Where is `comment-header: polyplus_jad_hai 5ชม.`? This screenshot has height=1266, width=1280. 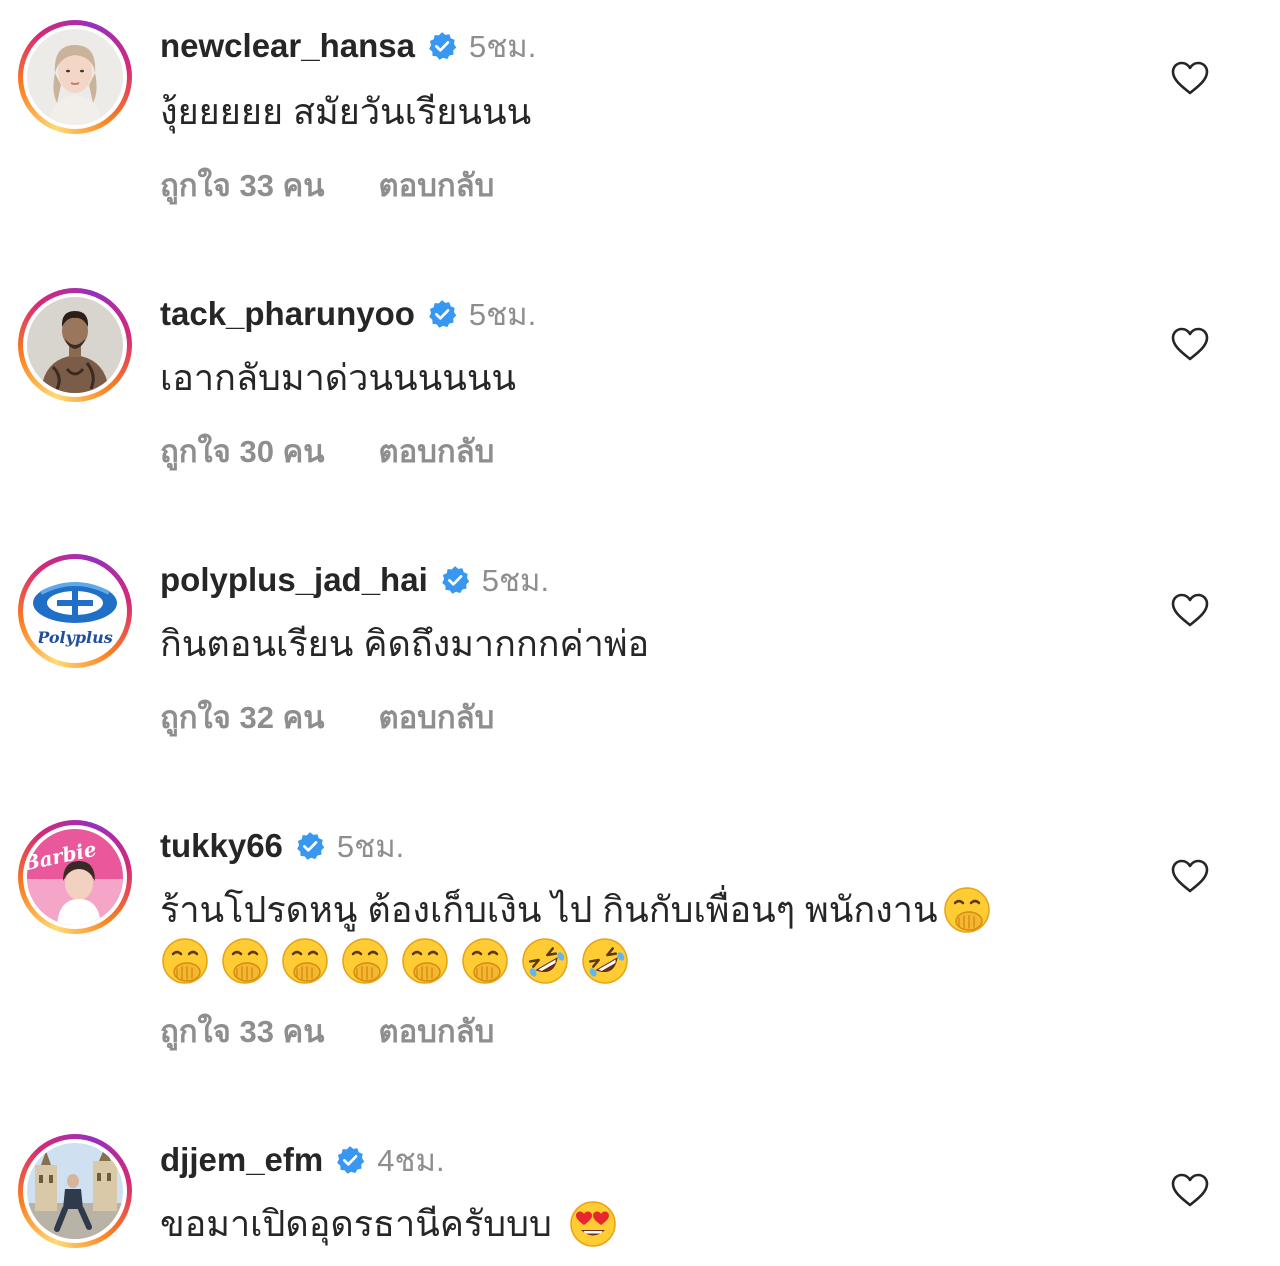 comment-header: polyplus_jad_hai 5ชม. is located at coordinates (354, 580).